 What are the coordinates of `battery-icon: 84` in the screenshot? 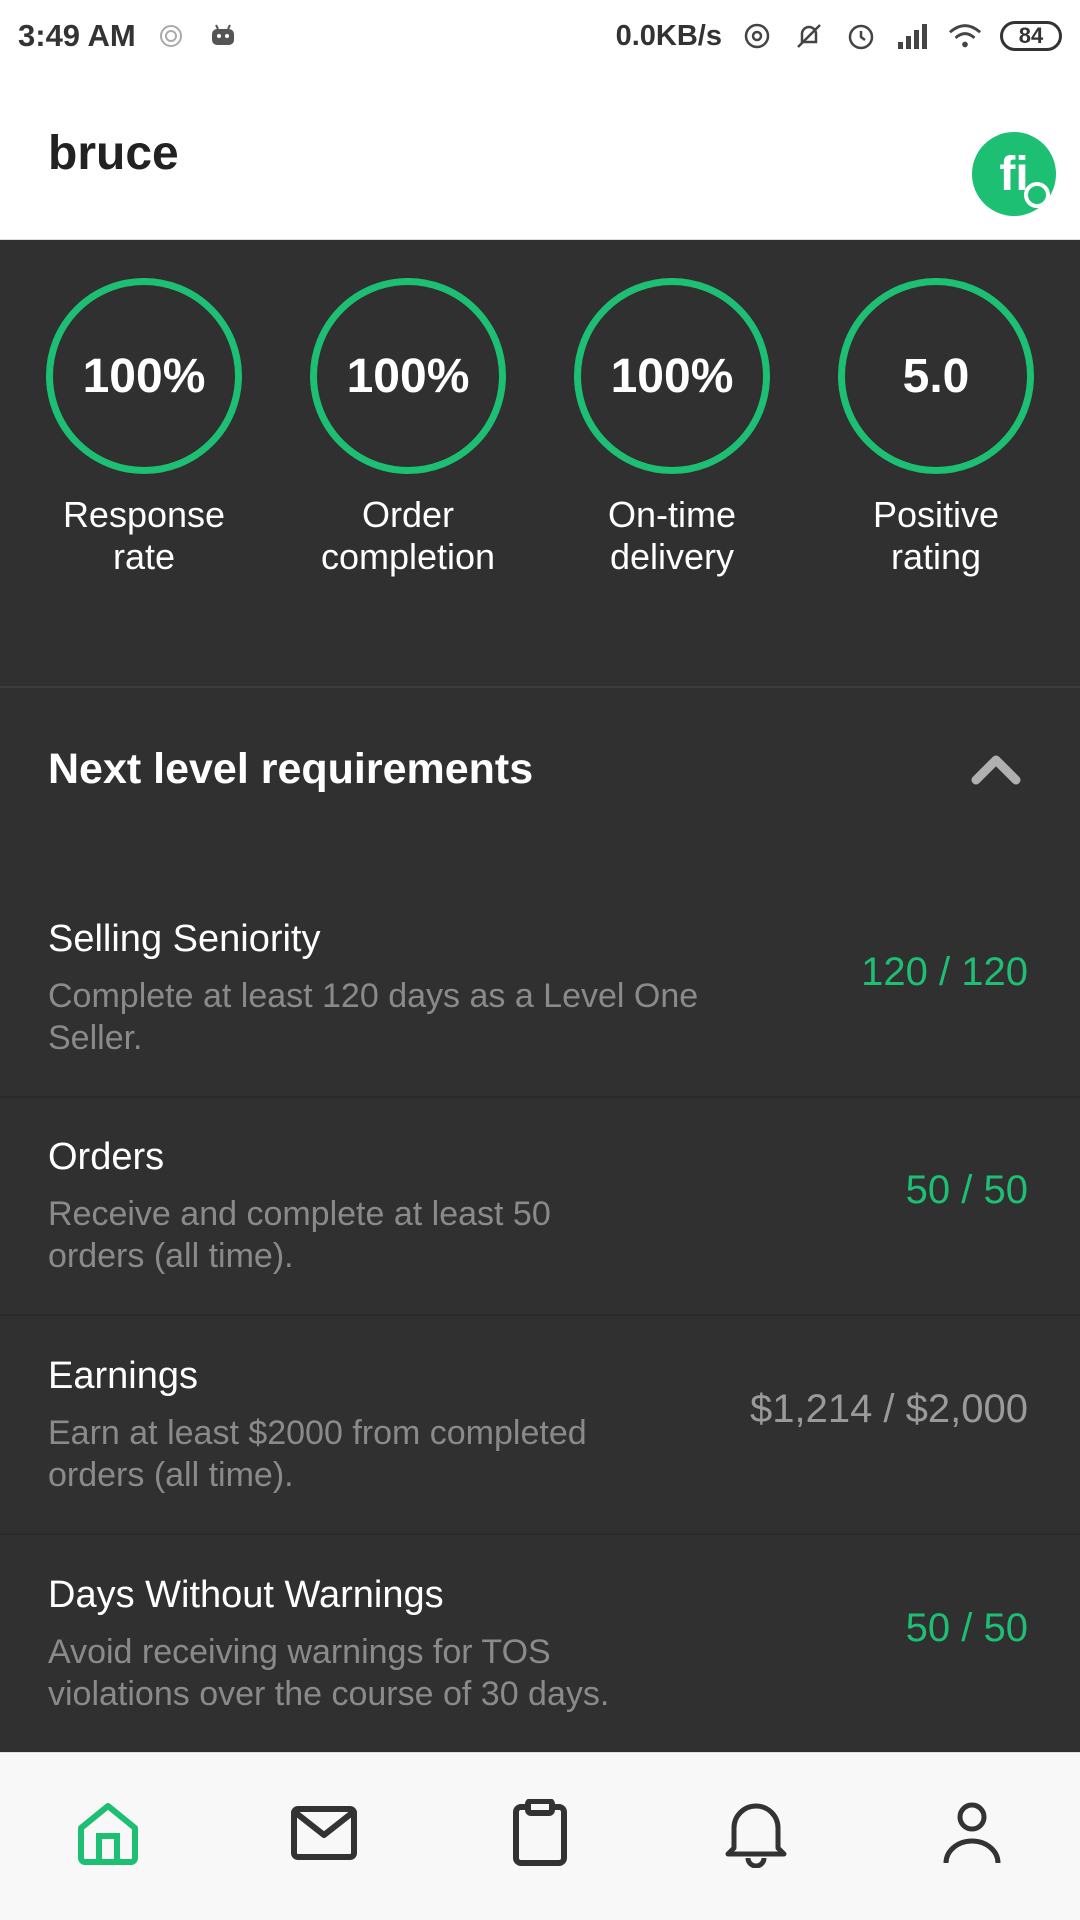 It's located at (1031, 36).